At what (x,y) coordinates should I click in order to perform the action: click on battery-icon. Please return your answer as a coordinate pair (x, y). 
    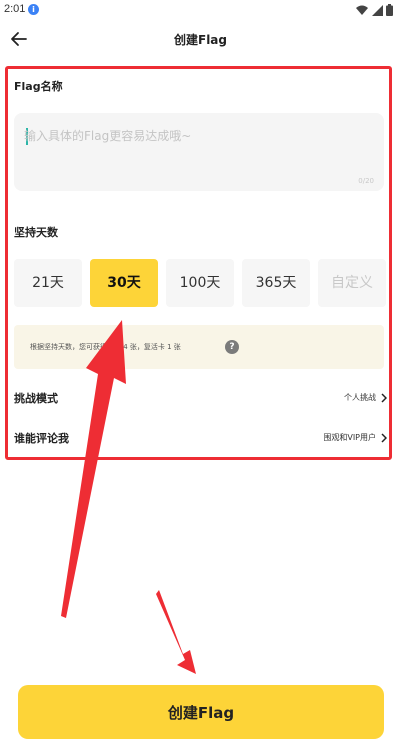
    Looking at the image, I should click on (389, 10).